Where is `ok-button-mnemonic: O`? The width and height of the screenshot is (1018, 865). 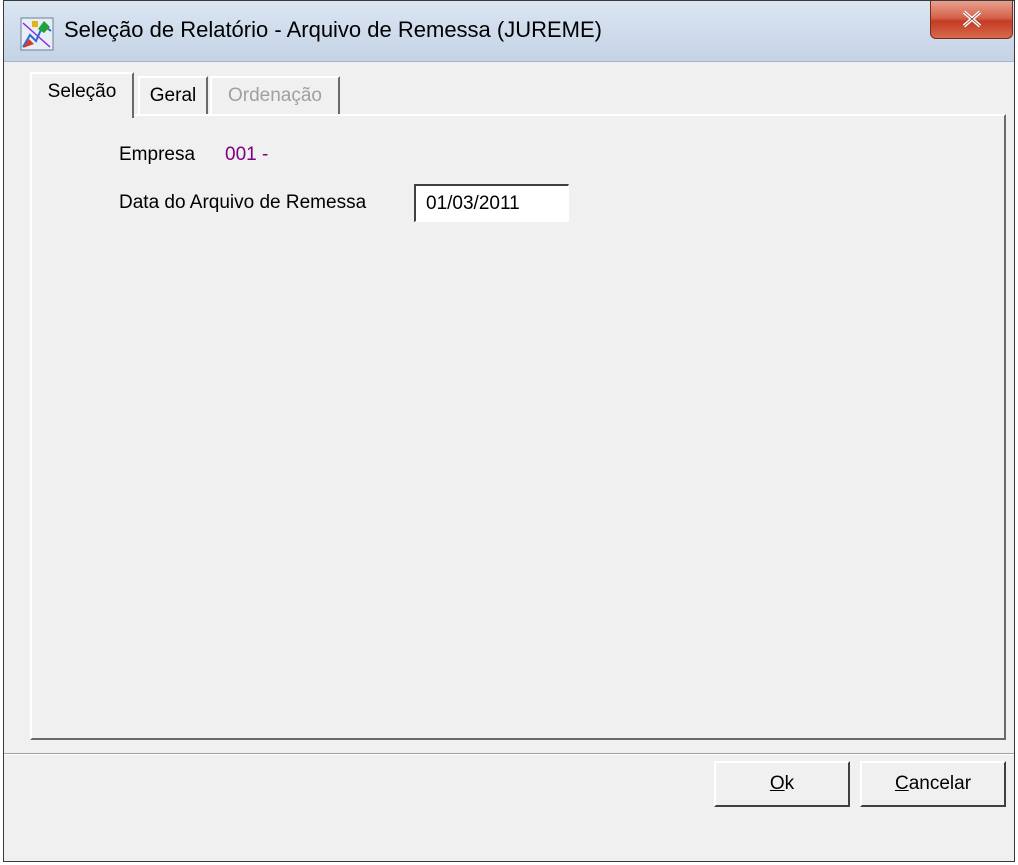
ok-button-mnemonic: O is located at coordinates (777, 783).